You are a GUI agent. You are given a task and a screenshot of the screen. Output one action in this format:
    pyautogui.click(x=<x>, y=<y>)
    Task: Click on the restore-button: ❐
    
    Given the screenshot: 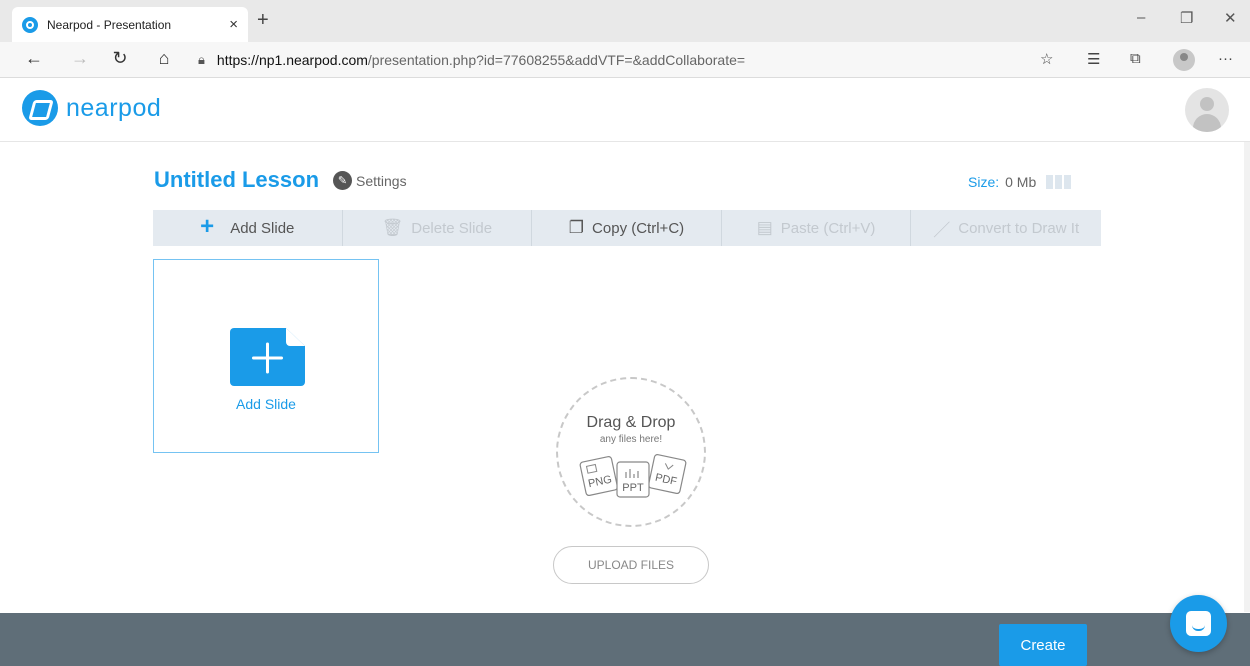 What is the action you would take?
    pyautogui.click(x=1186, y=18)
    